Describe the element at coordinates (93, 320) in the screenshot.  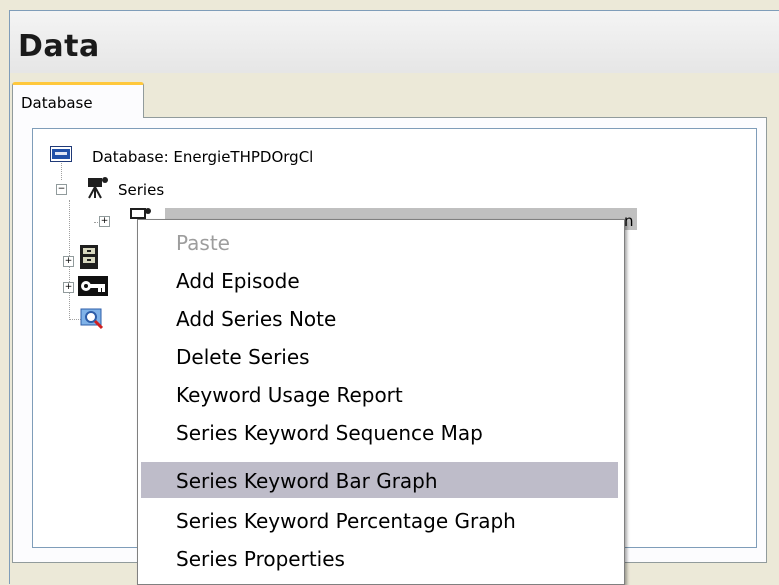
I see `search-icon` at that location.